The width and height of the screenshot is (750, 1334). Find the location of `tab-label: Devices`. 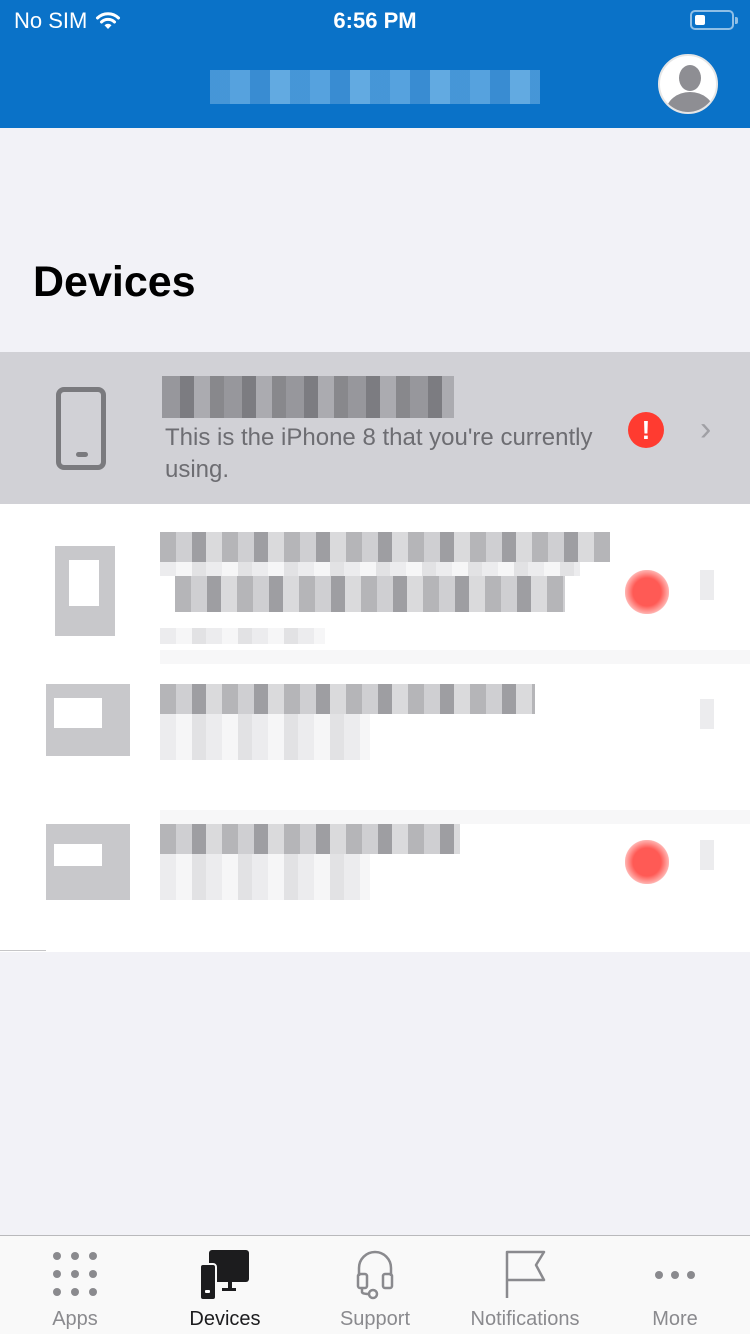

tab-label: Devices is located at coordinates (225, 1319).